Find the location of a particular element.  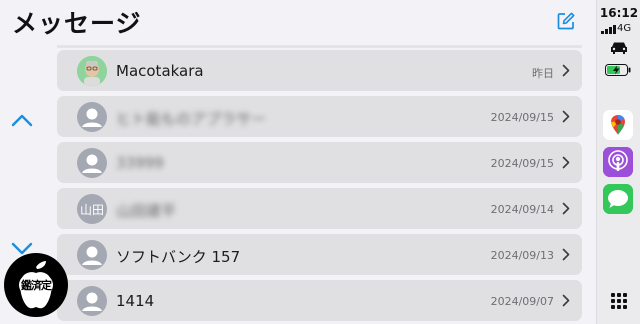

conversation-row: 山田 山田建平 2024/09/14 is located at coordinates (319, 208).